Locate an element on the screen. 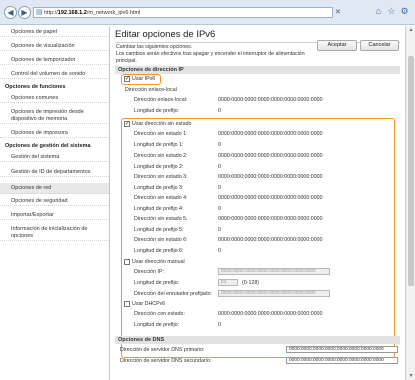  prefix-1-value: 0 is located at coordinates (219, 145).